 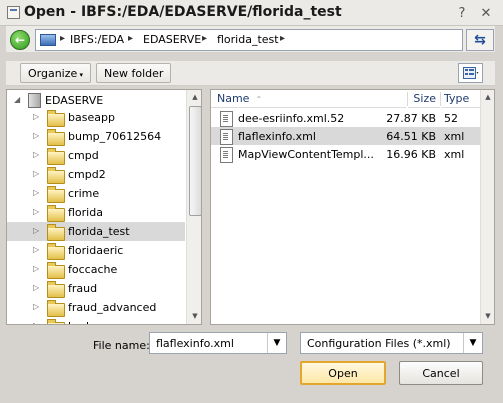 I want to click on tree-item-label: bump_70612564, so click(x=115, y=136).